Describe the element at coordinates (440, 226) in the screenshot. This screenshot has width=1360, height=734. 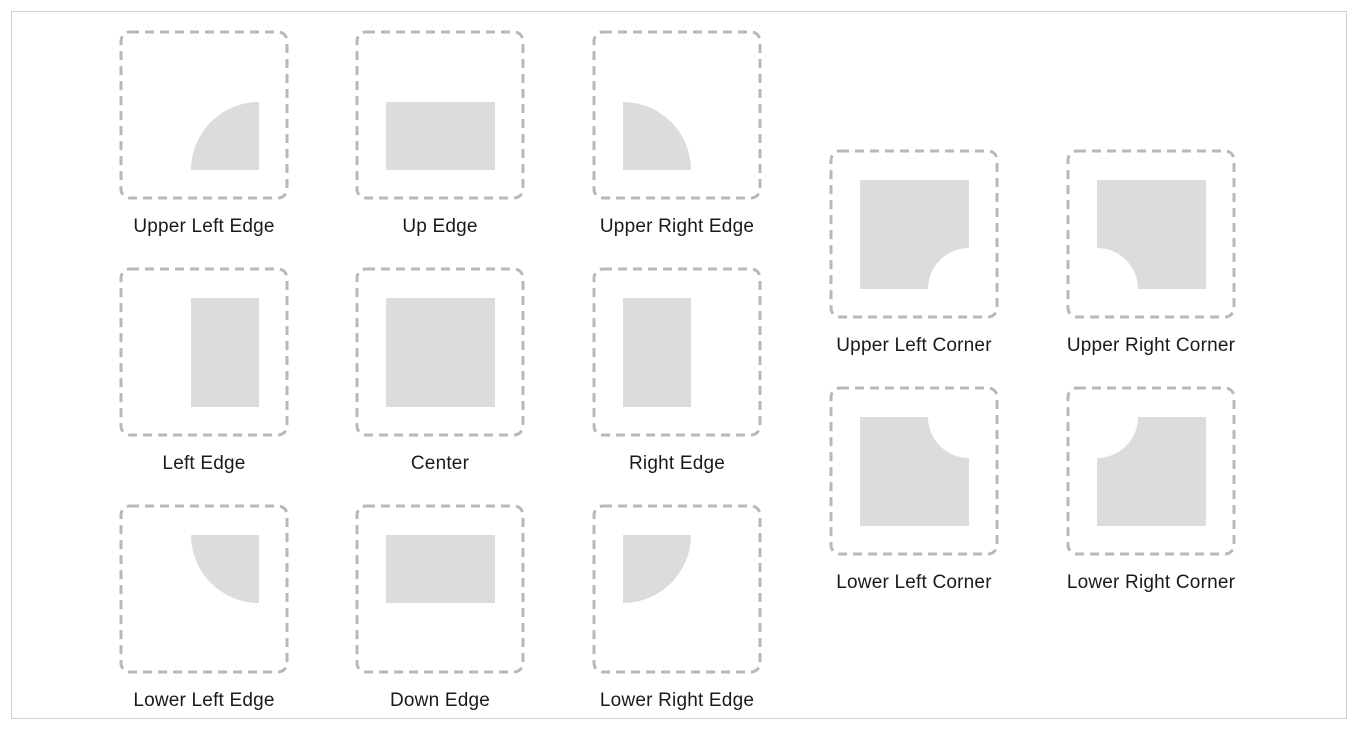
I see `up-edge-label: Up Edge` at that location.